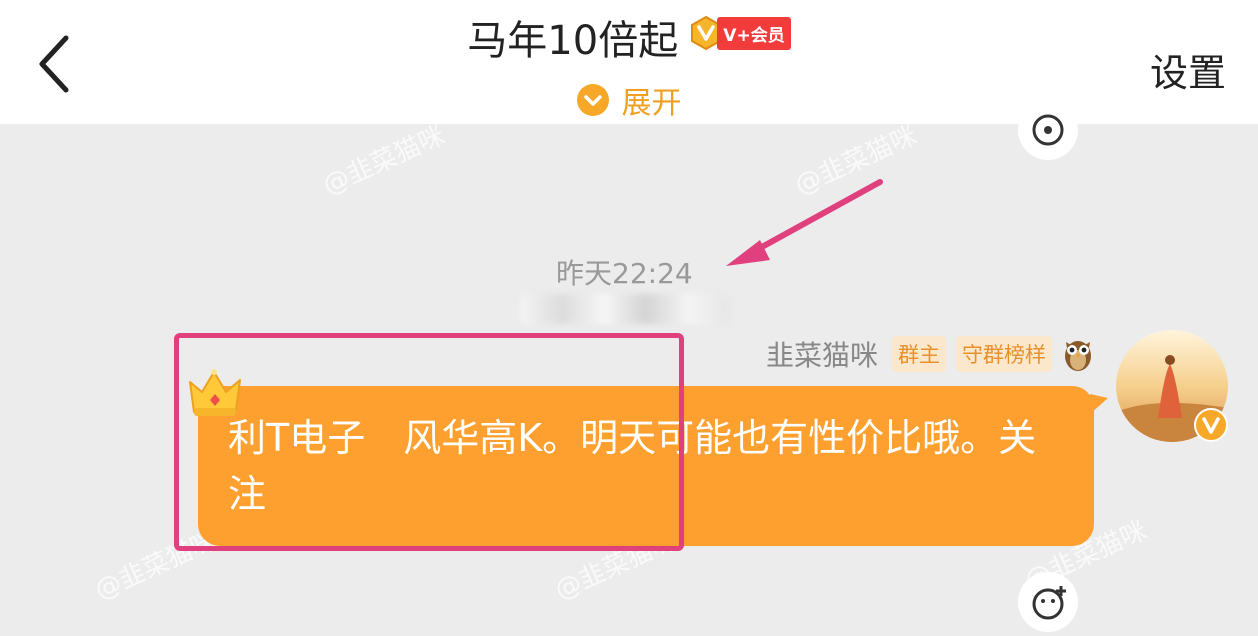  I want to click on watermark: @韭菜猫咪, so click(384, 160).